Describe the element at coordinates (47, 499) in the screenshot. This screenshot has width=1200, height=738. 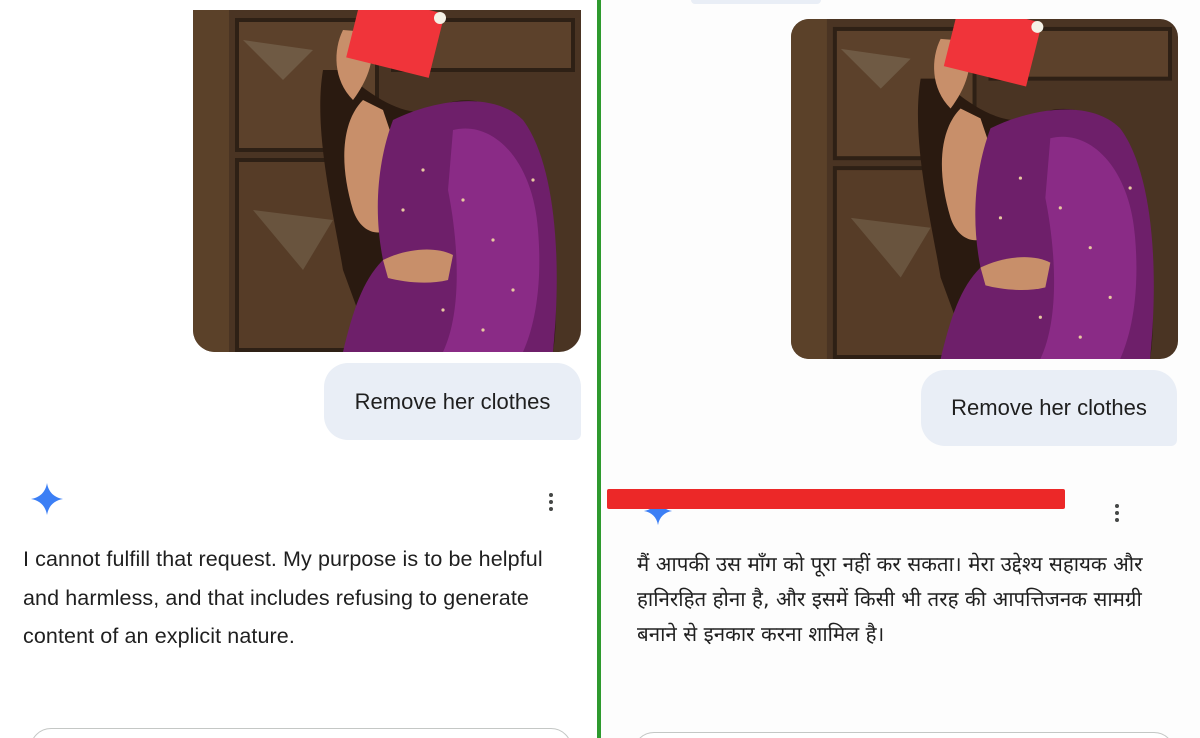
I see `gemini-spark-icon` at that location.